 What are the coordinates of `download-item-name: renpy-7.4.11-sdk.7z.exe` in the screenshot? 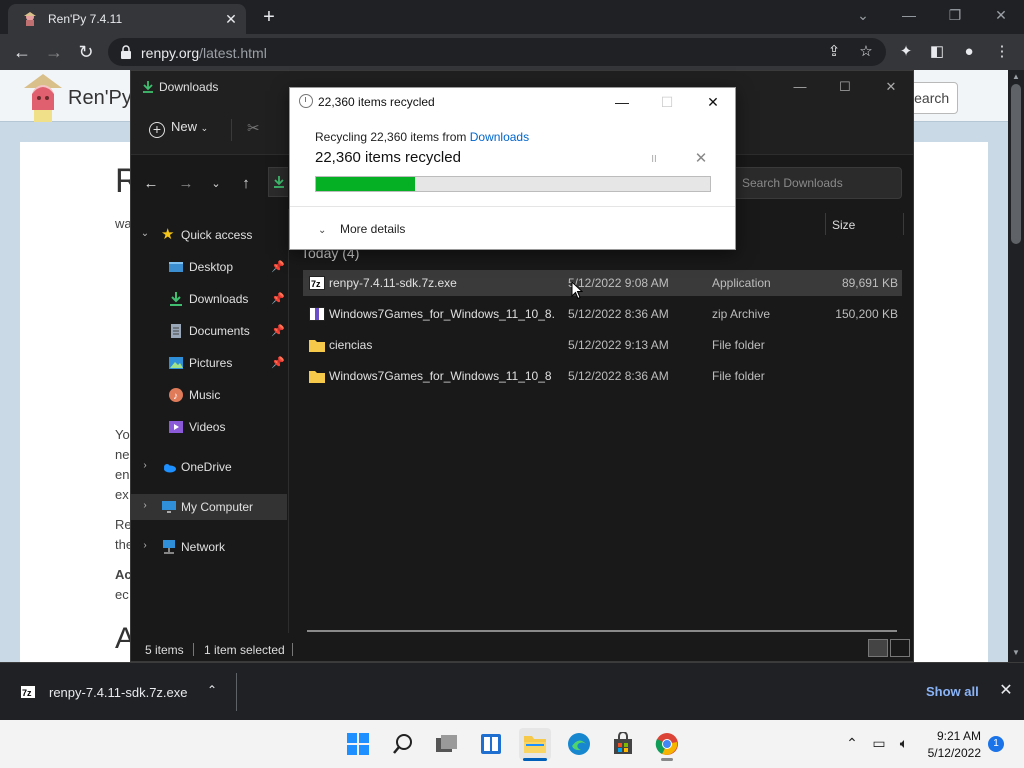 It's located at (118, 692).